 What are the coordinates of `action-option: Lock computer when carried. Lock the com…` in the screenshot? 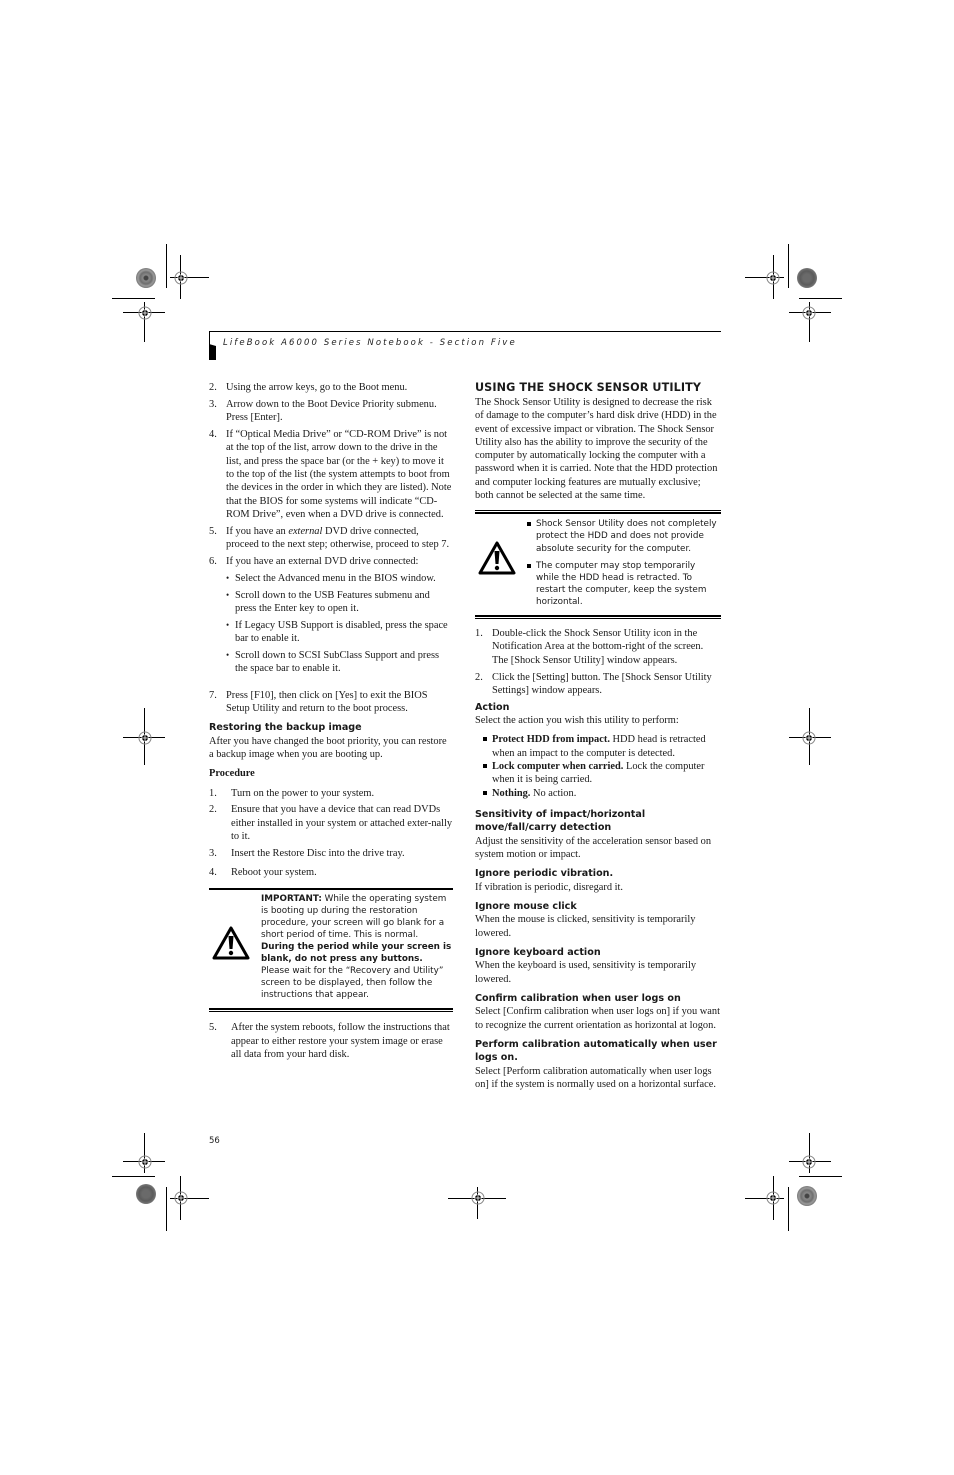 It's located at (602, 773).